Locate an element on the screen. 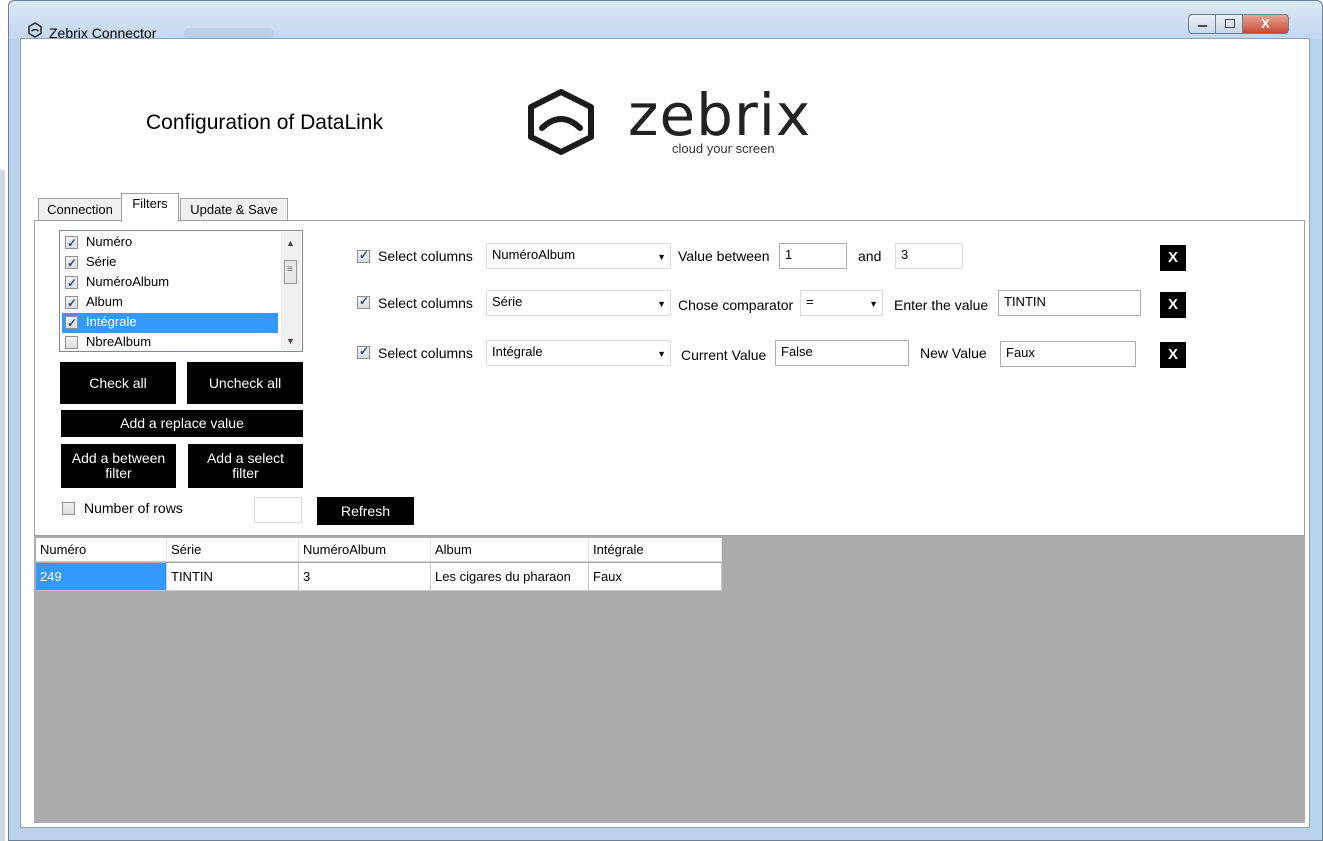 This screenshot has width=1323, height=841. filter-1-remove-button: X is located at coordinates (1173, 258).